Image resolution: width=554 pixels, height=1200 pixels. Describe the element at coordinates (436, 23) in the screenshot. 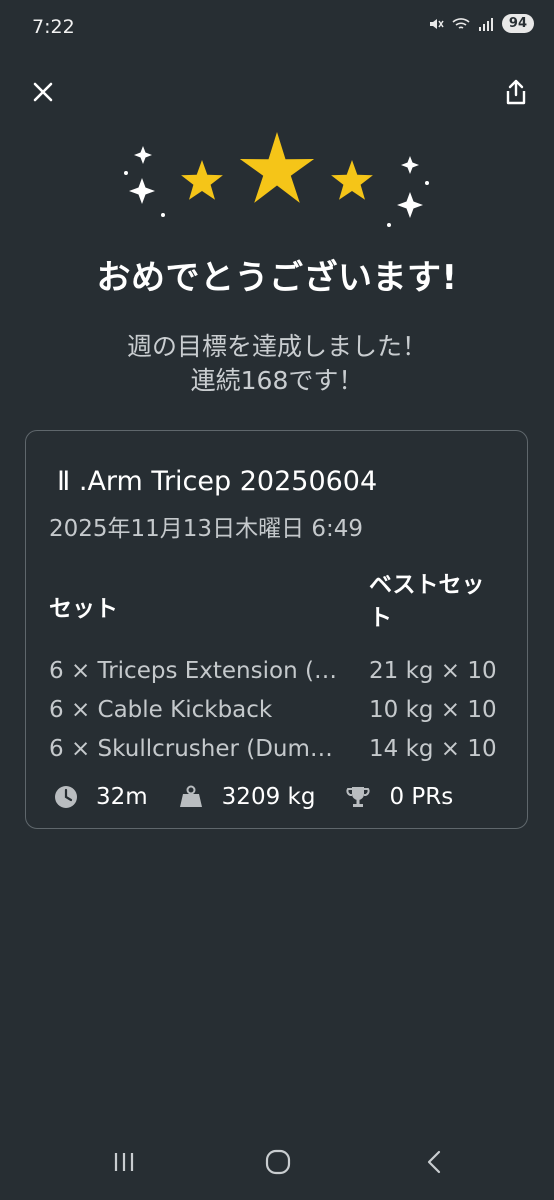

I see `mute-icon` at that location.